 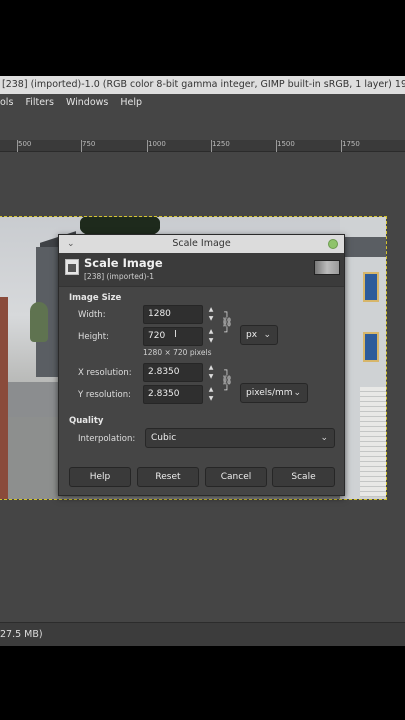 What do you see at coordinates (173, 336) in the screenshot?
I see `height-input: 720` at bounding box center [173, 336].